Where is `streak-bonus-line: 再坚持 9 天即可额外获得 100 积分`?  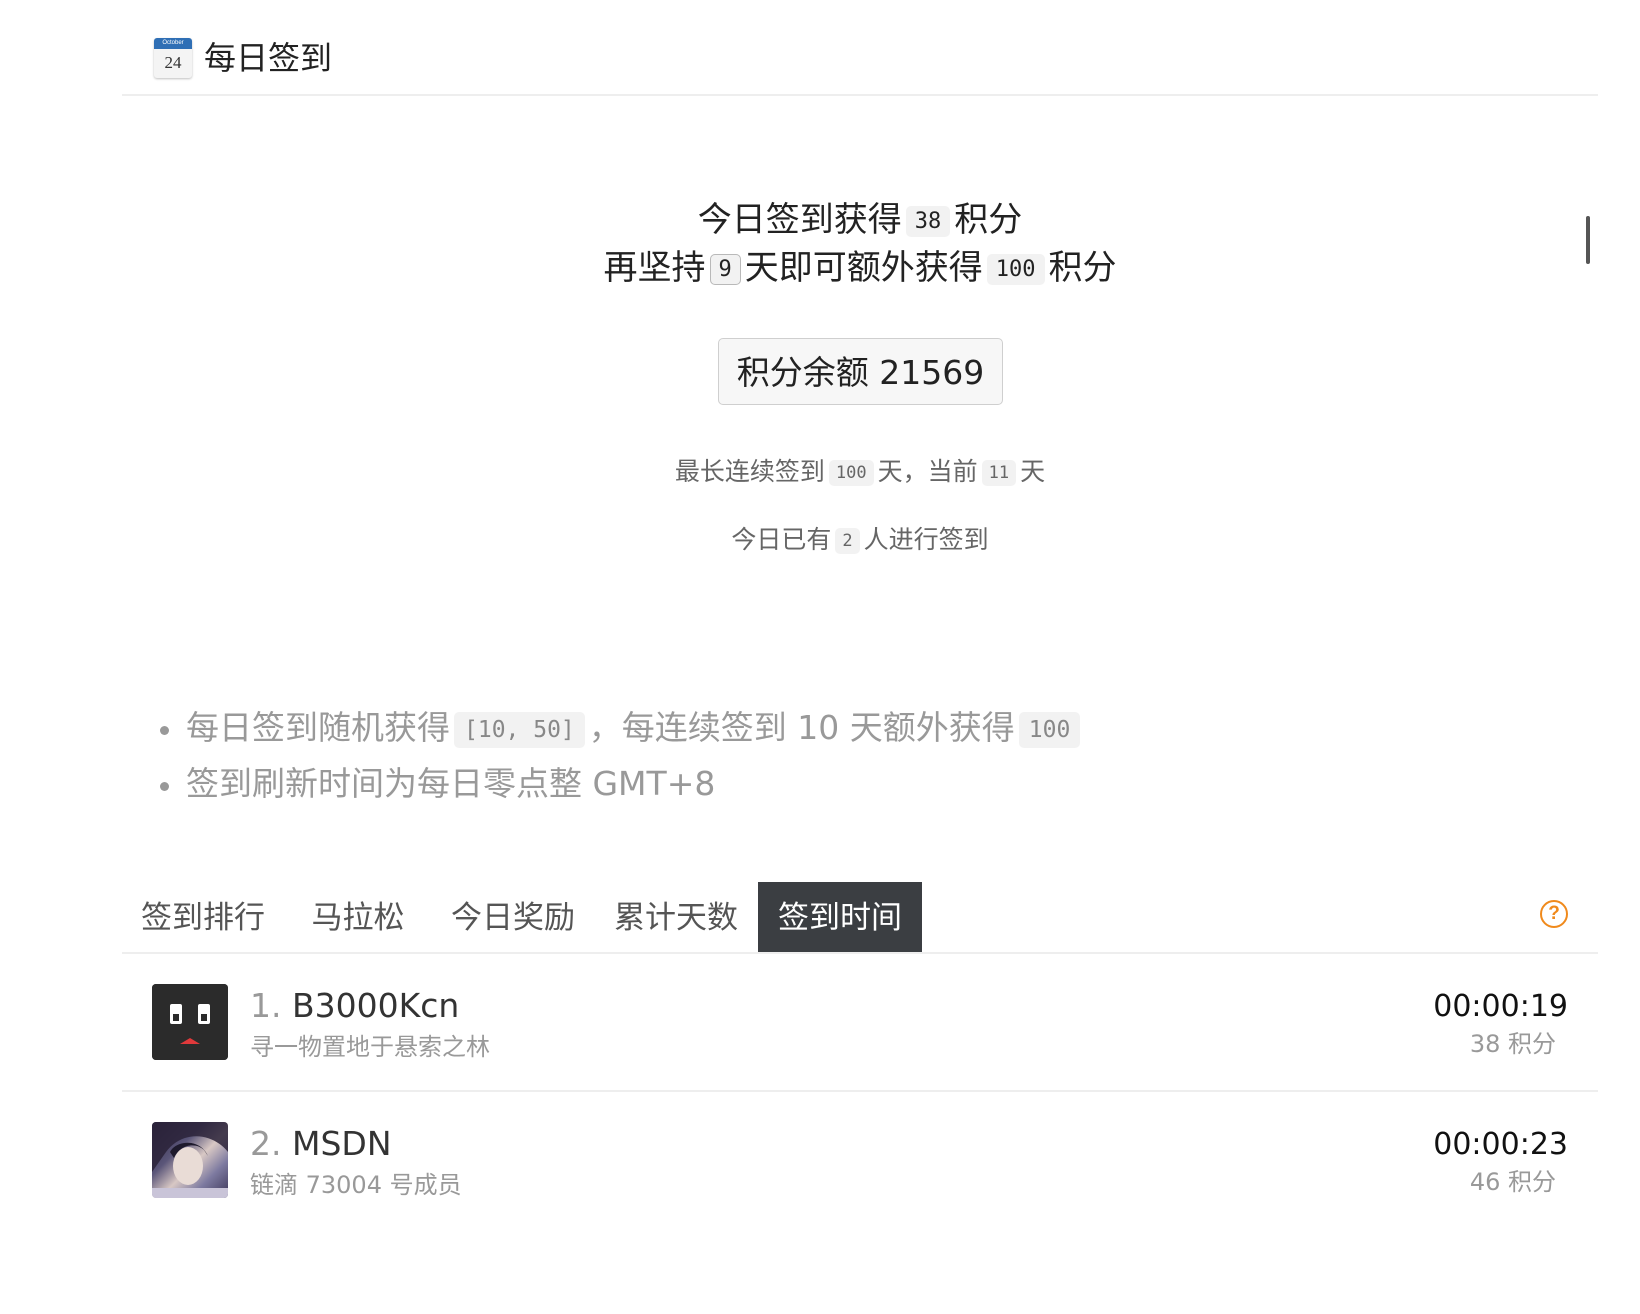
streak-bonus-line: 再坚持 9 天即可额外获得 100 积分 is located at coordinates (820, 269).